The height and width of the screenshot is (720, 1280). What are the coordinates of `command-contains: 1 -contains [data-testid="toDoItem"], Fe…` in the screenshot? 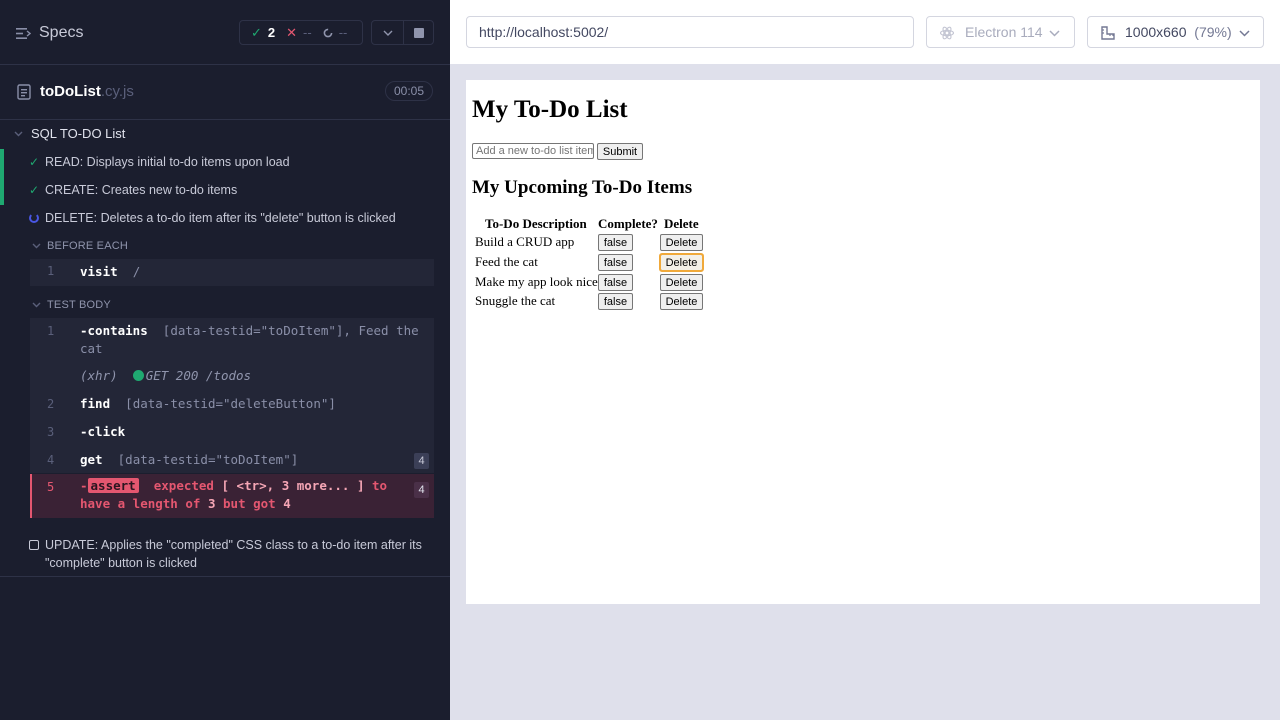 It's located at (232, 340).